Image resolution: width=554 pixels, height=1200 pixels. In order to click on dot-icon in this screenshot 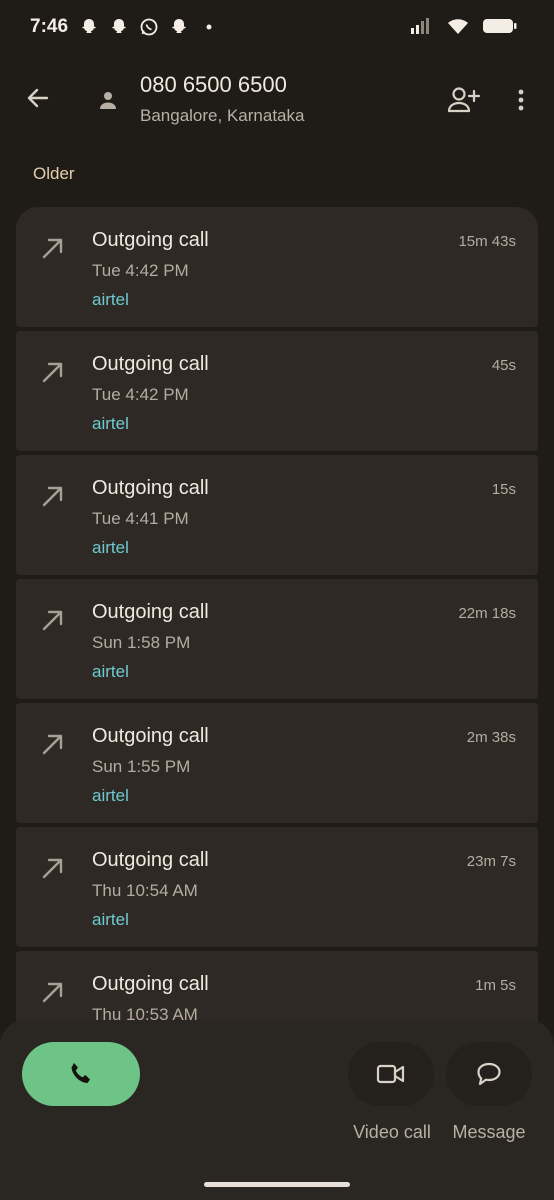, I will do `click(209, 27)`.